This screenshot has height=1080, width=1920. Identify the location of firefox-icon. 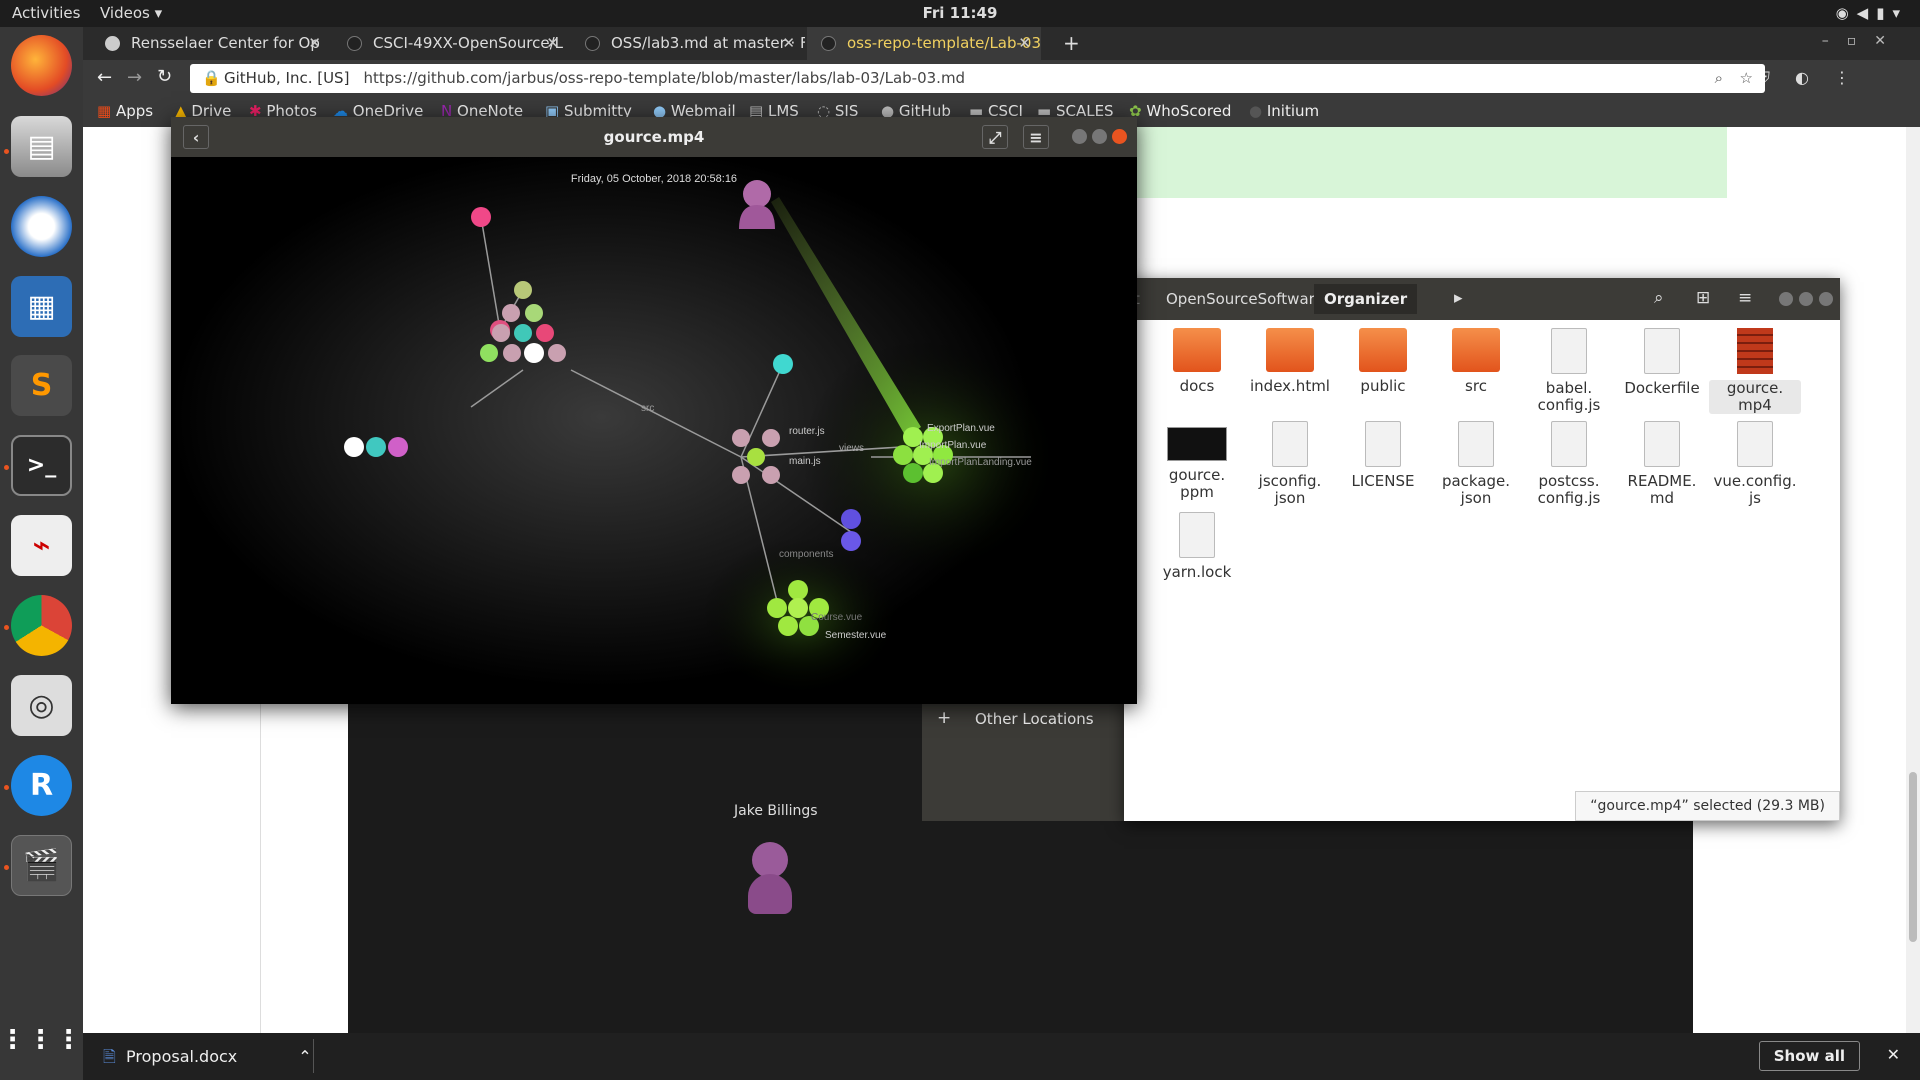
(41, 65).